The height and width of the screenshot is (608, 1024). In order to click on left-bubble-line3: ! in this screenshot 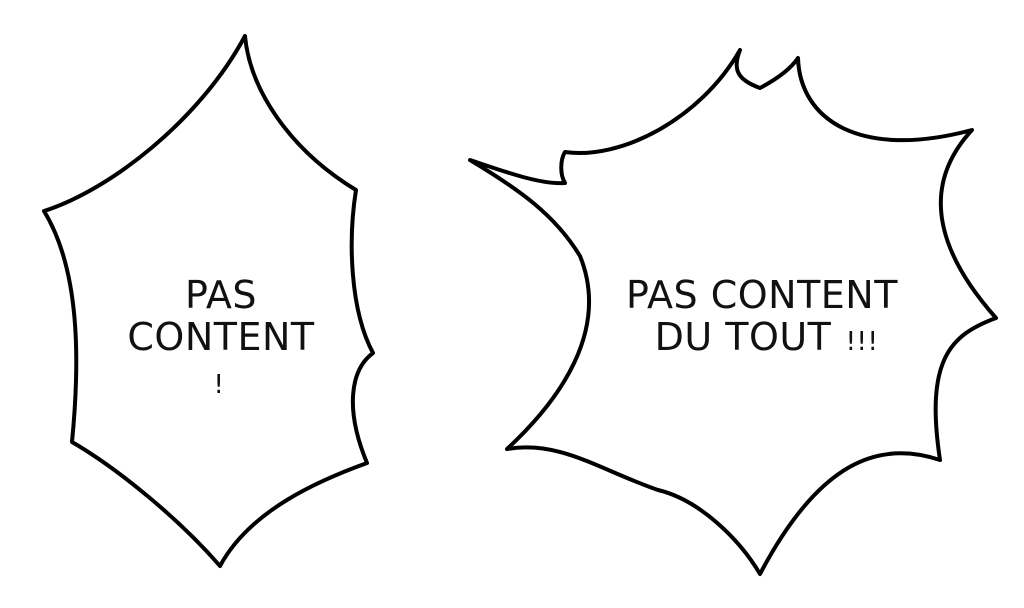, I will do `click(219, 385)`.